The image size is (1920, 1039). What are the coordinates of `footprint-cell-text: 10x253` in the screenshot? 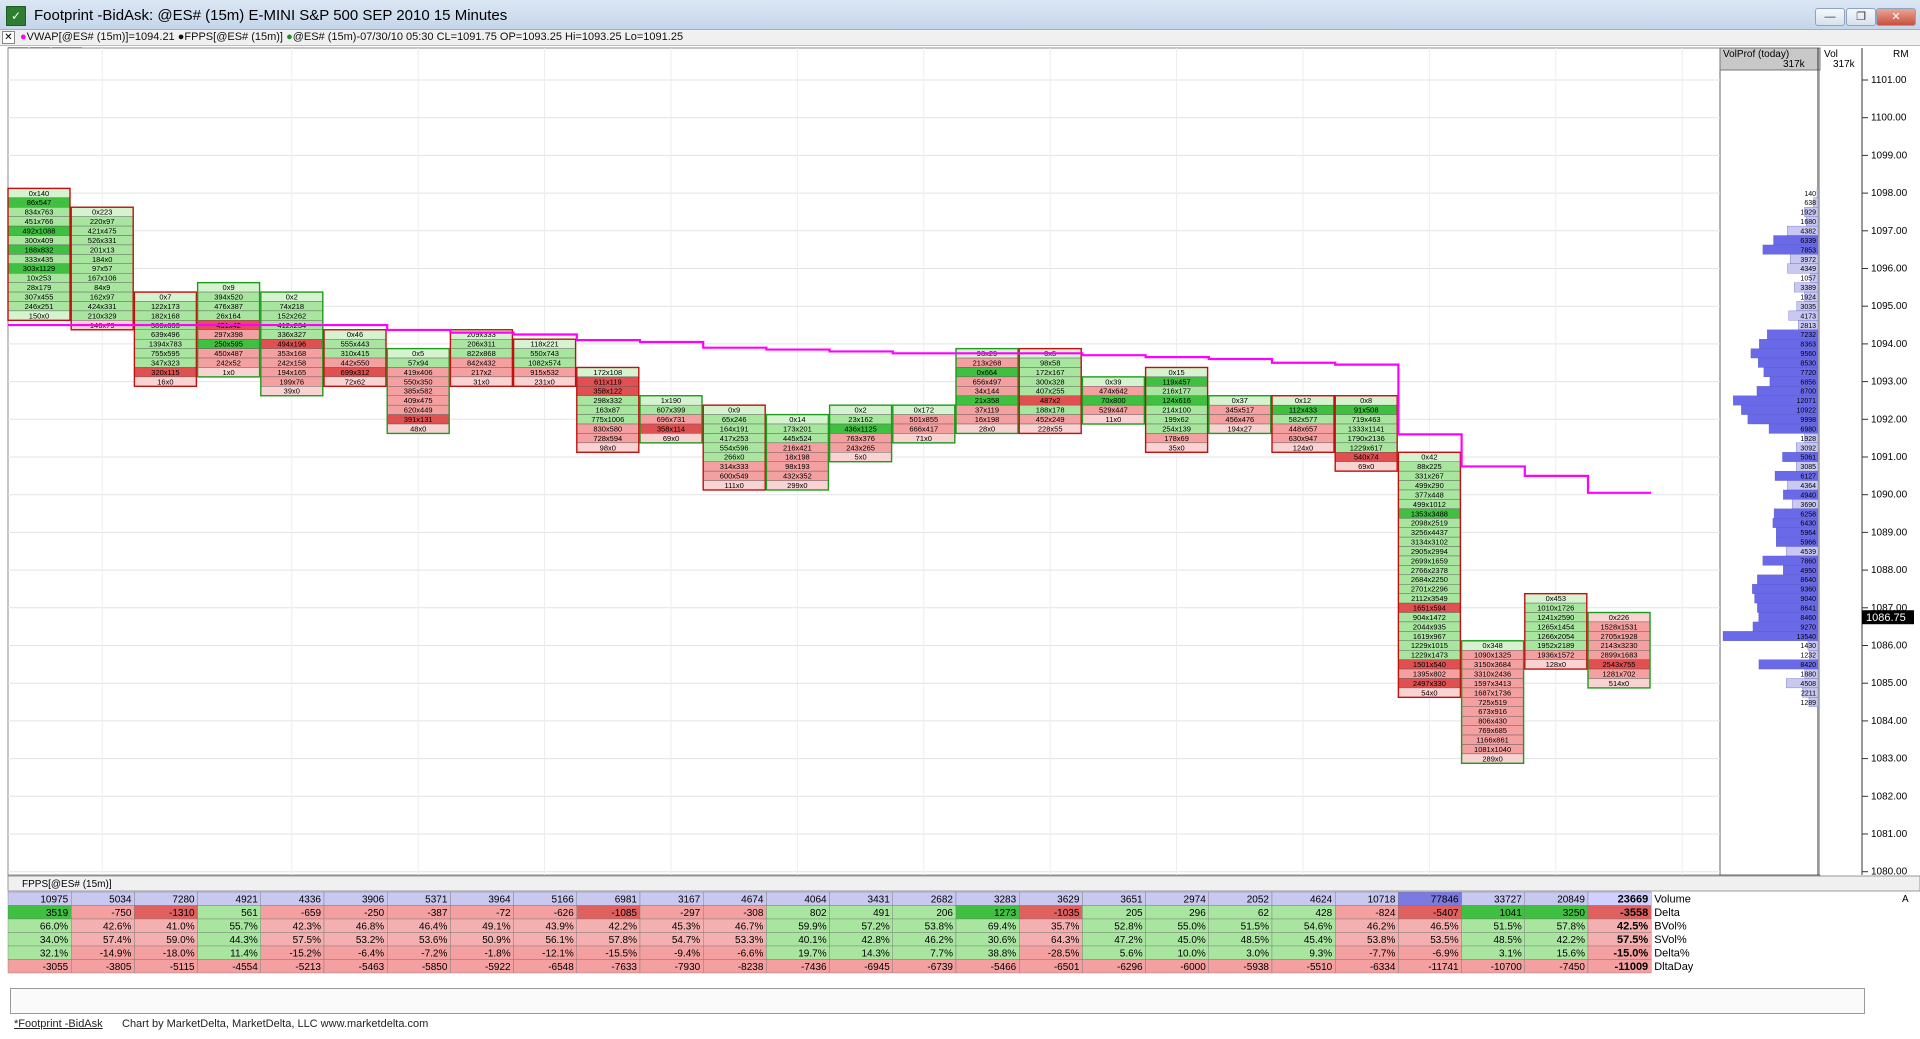 It's located at (39, 278).